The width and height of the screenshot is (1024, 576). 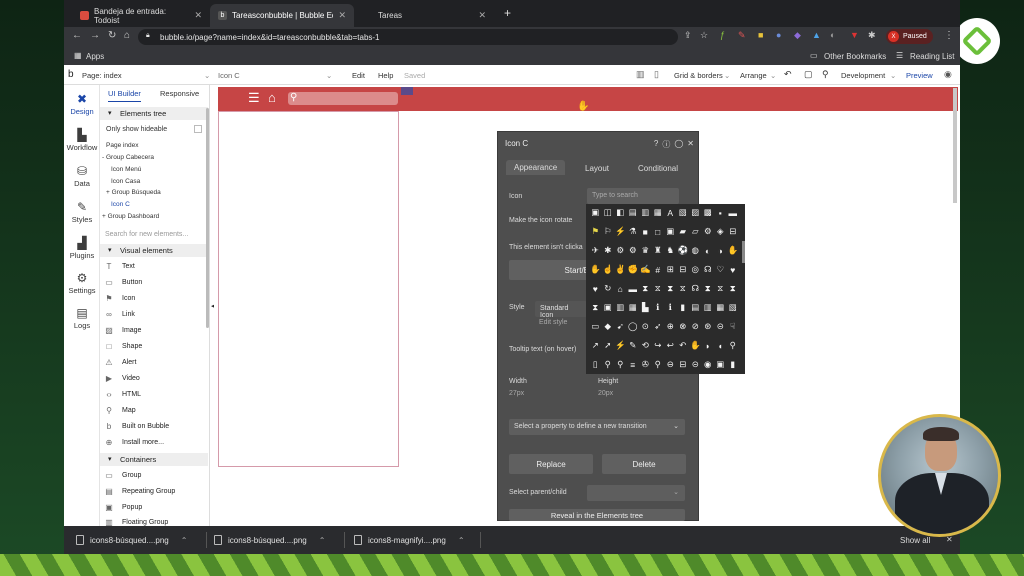 What do you see at coordinates (742, 35) in the screenshot?
I see `extension-icon: ✎` at bounding box center [742, 35].